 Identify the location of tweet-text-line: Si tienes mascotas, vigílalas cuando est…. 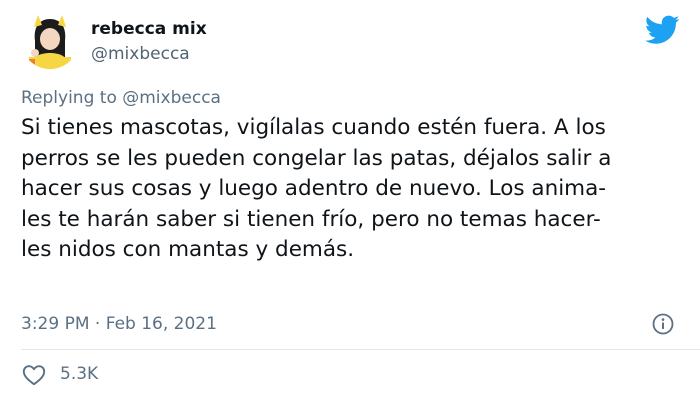
(313, 127).